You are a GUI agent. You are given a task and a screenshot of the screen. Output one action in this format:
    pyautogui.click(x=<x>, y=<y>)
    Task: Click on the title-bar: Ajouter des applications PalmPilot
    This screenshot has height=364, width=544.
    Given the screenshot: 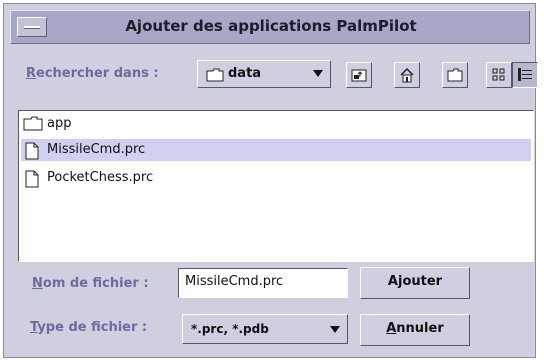 What is the action you would take?
    pyautogui.click(x=270, y=27)
    